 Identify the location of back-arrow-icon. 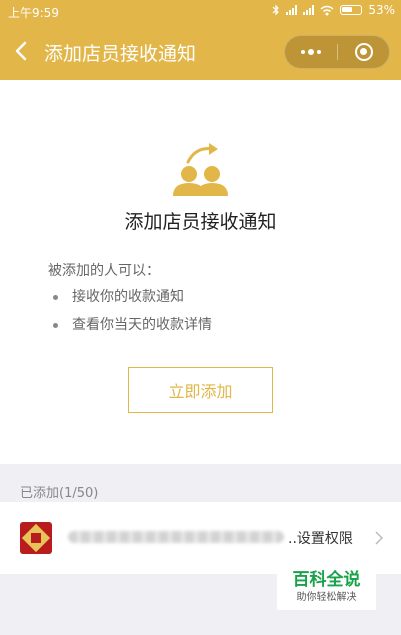
(22, 51).